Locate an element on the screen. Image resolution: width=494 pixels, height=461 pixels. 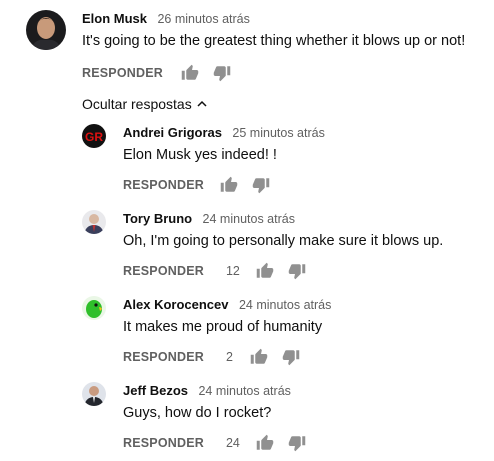
comment-actions: RESPONDER 12 is located at coordinates (214, 271).